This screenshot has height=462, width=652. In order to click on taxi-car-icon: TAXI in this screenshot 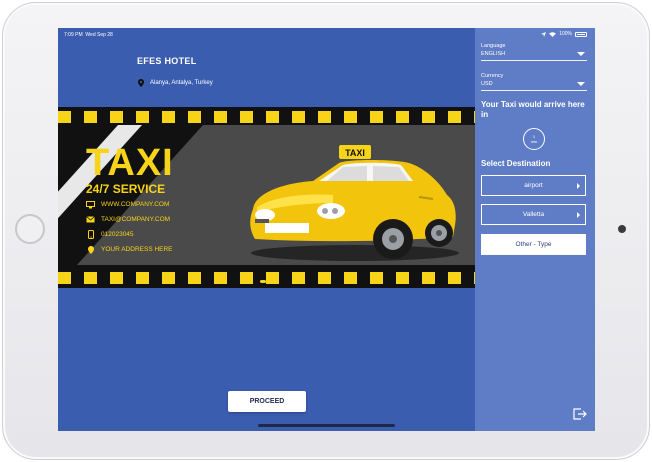, I will do `click(354, 203)`.